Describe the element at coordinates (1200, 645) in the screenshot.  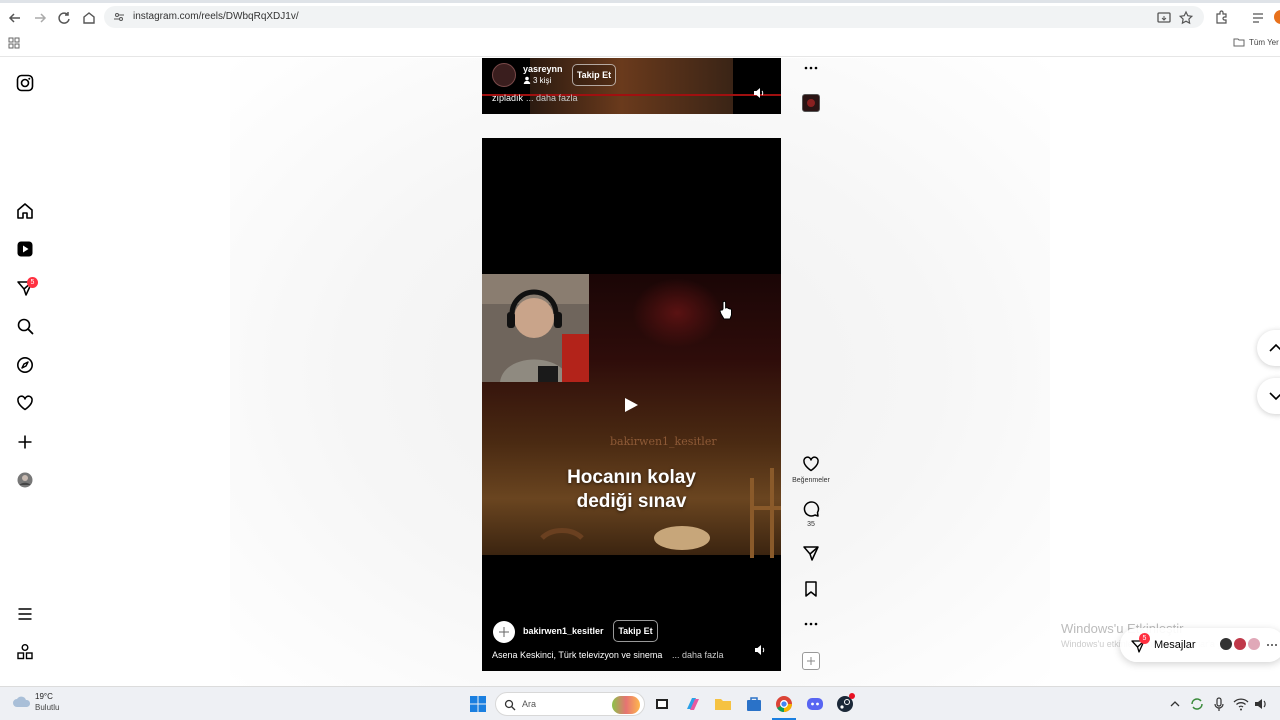
I see `messages-popup-button: 5 Mesajlar` at that location.